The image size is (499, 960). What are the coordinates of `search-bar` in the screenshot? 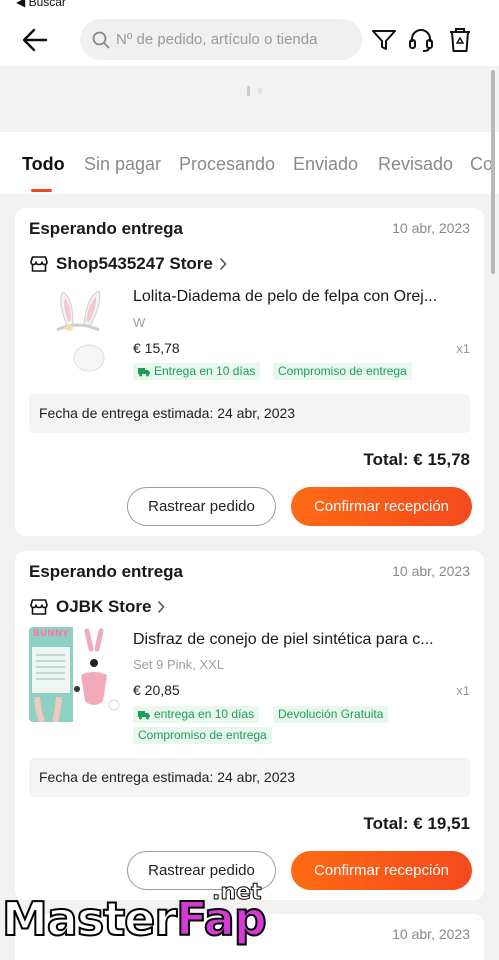 It's located at (221, 39).